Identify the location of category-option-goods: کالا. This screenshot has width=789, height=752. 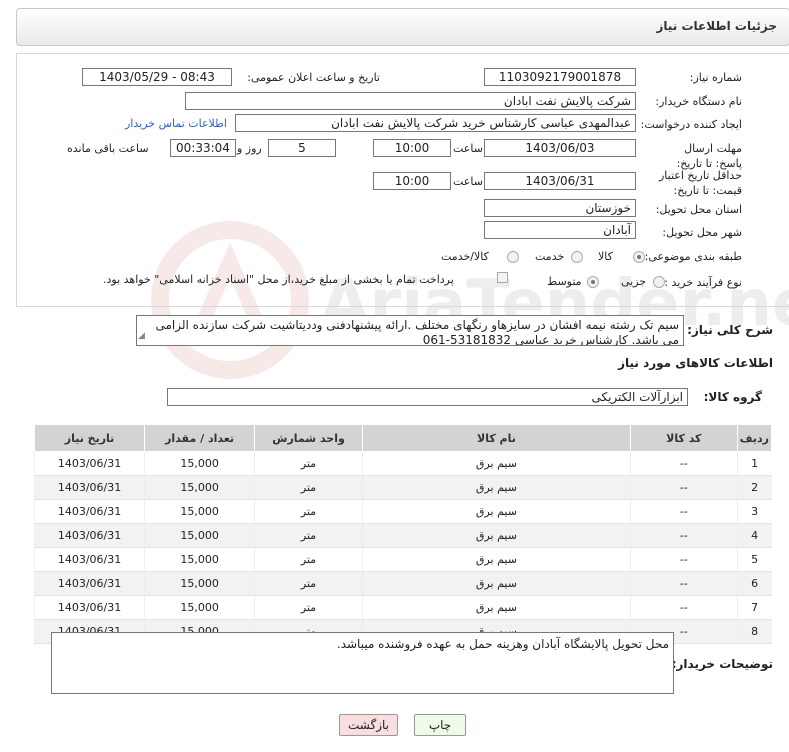
(605, 256).